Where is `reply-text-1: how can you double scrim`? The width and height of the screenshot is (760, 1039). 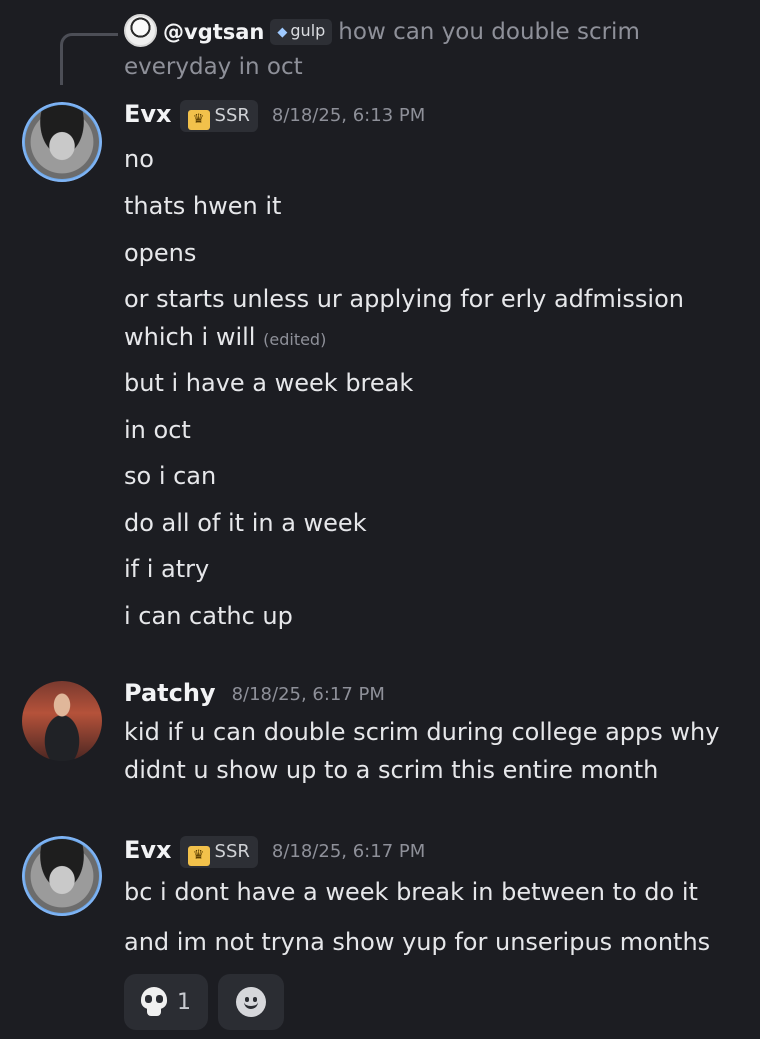 reply-text-1: how can you double scrim is located at coordinates (489, 32).